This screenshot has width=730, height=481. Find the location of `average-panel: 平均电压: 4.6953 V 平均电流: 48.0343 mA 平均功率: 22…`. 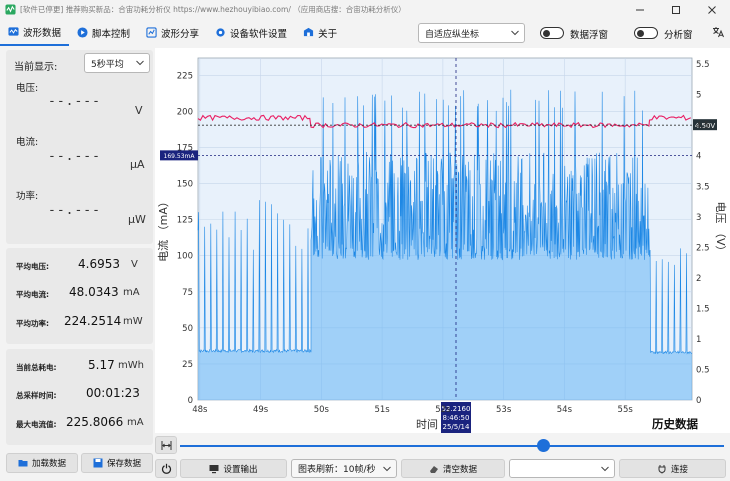

average-panel: 平均电压: 4.6953 V 平均电流: 48.0343 mA 平均功率: 22… is located at coordinates (79, 296).